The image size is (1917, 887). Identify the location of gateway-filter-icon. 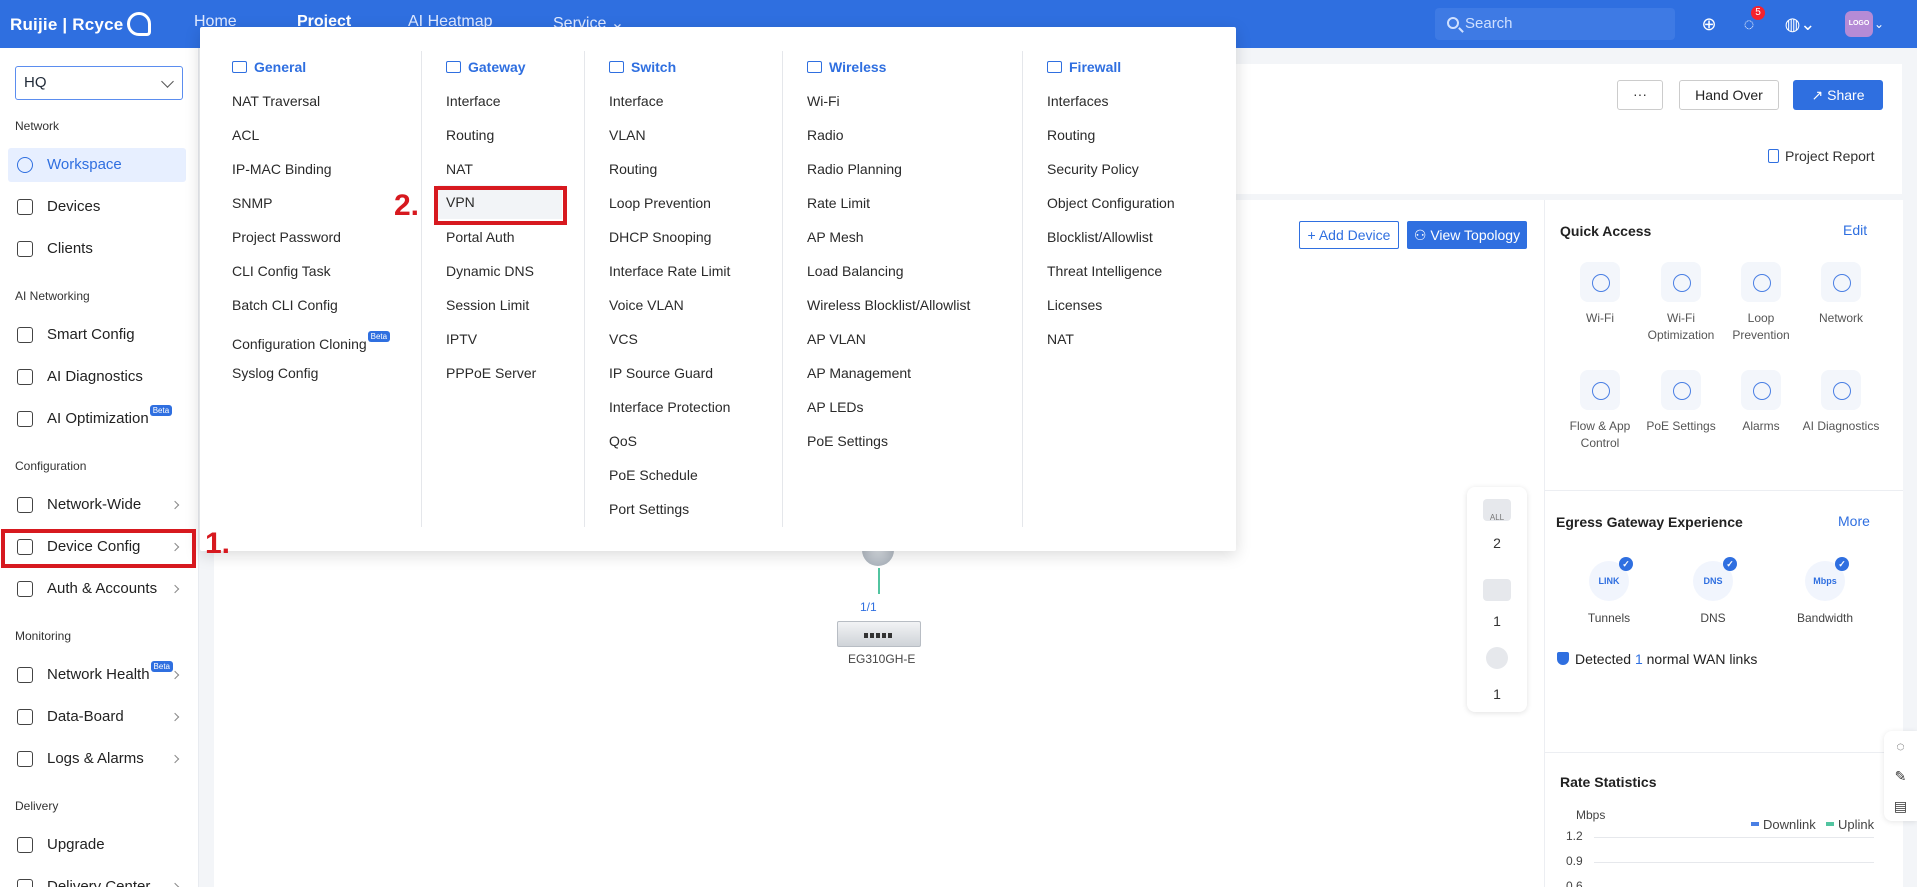
(1497, 590).